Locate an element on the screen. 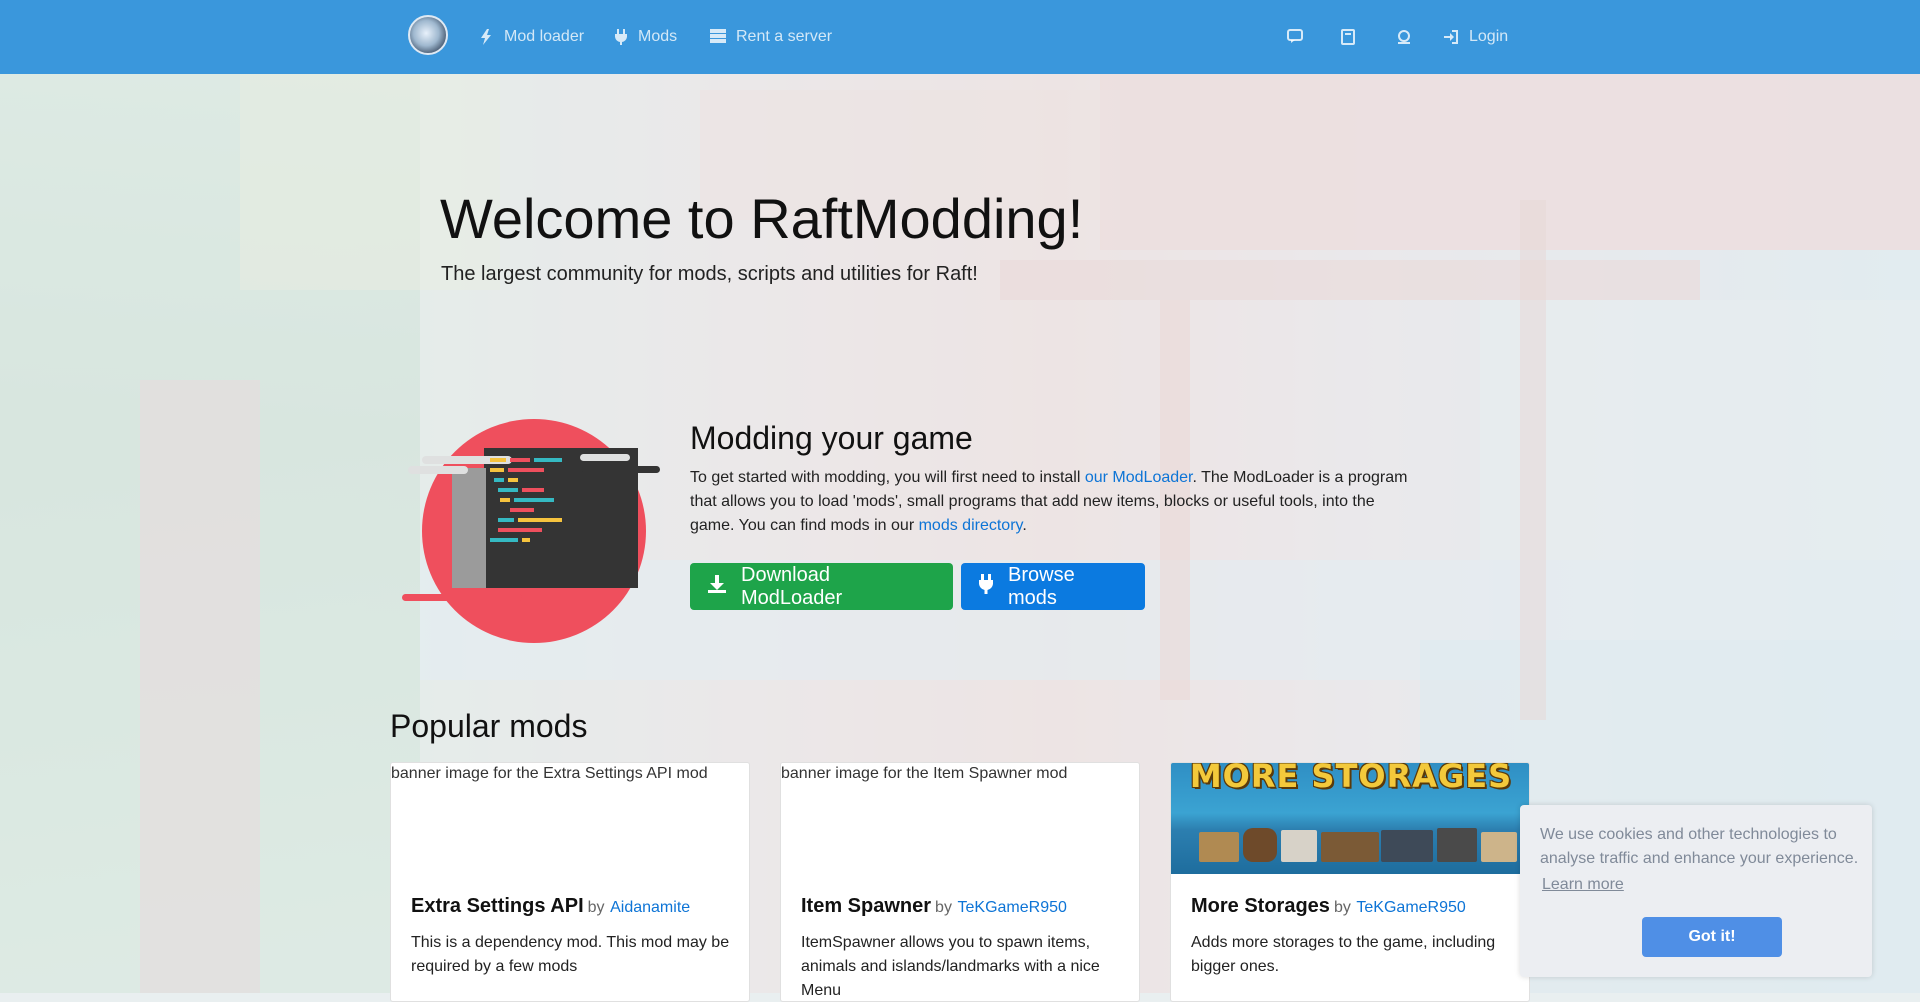 This screenshot has width=1920, height=1002. download-modloader-button: Download ModLoader is located at coordinates (821, 586).